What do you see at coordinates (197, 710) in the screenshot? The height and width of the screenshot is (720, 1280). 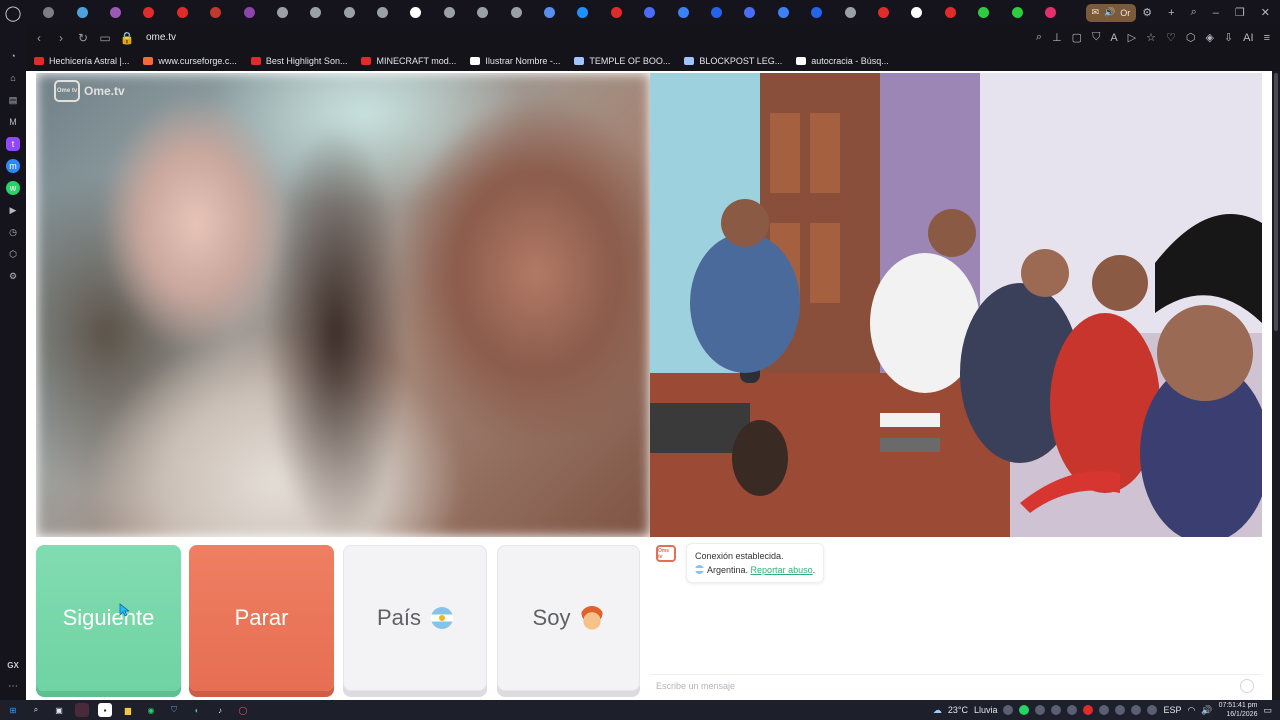 I see `edge-icon: ◐` at bounding box center [197, 710].